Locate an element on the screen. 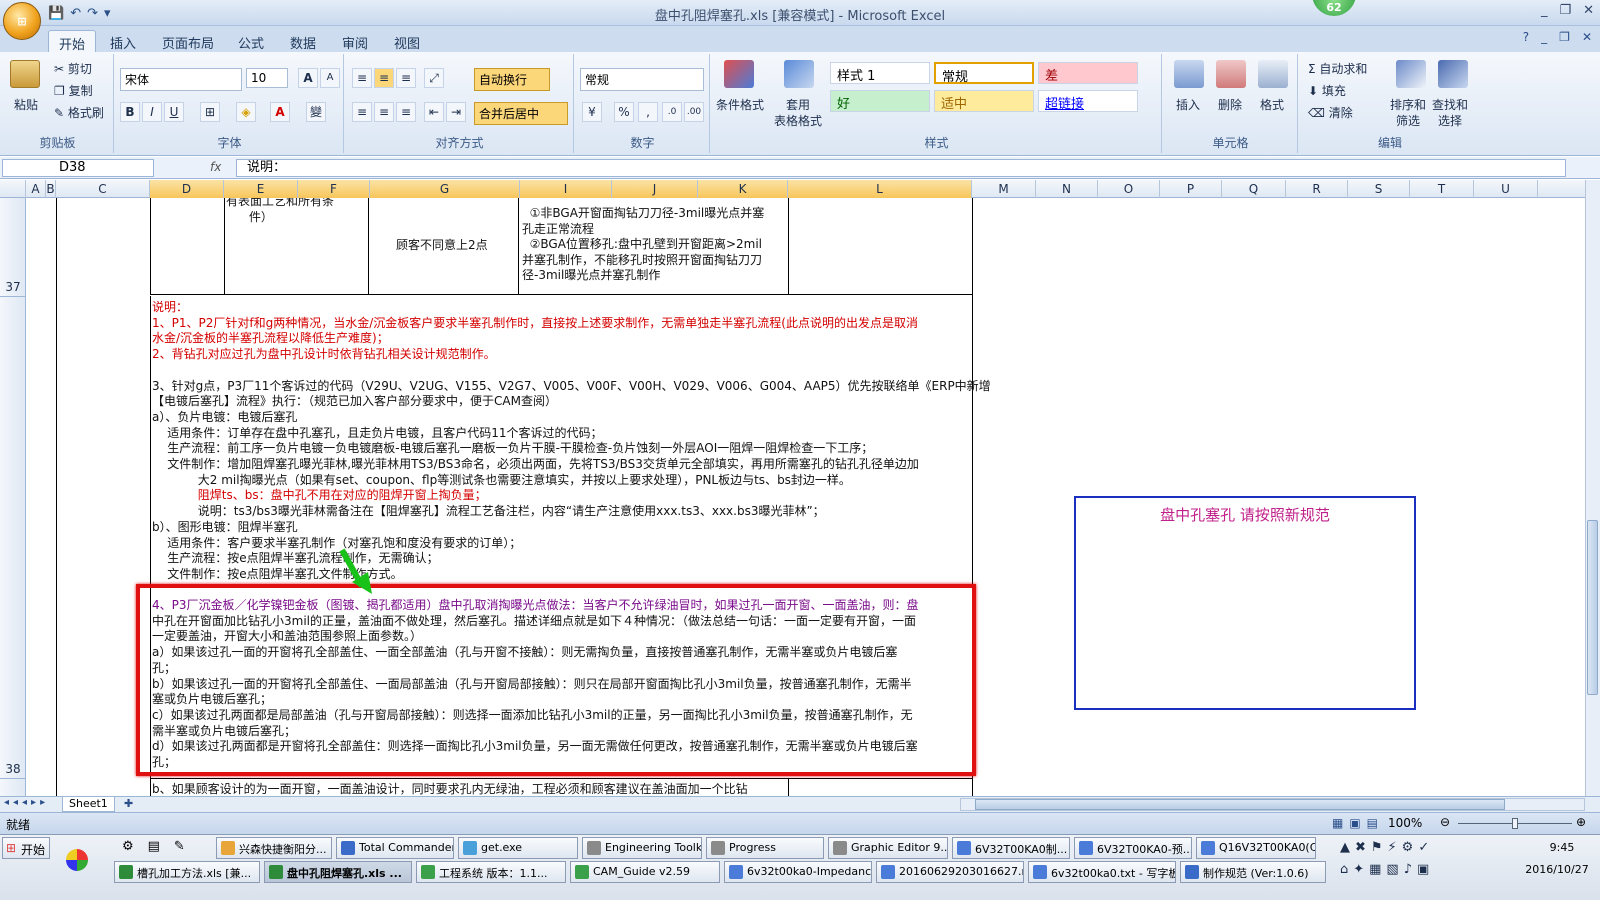 The width and height of the screenshot is (1600, 900). column-header-d: D is located at coordinates (187, 189).